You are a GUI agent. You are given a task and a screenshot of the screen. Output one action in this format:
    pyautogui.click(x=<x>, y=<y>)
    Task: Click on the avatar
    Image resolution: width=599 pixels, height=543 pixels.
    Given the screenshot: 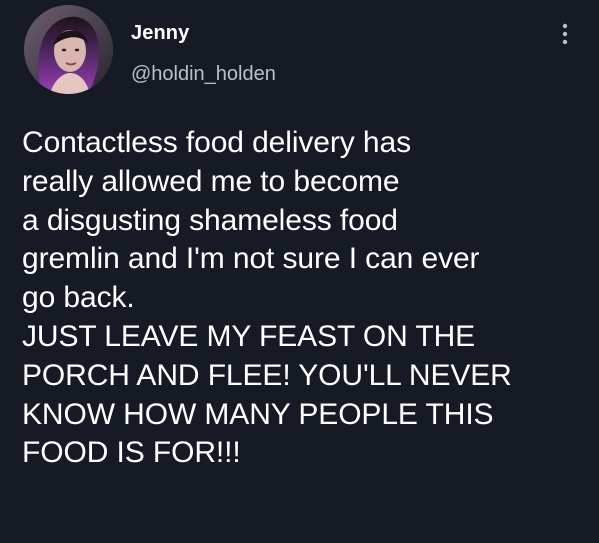 What is the action you would take?
    pyautogui.click(x=68, y=49)
    